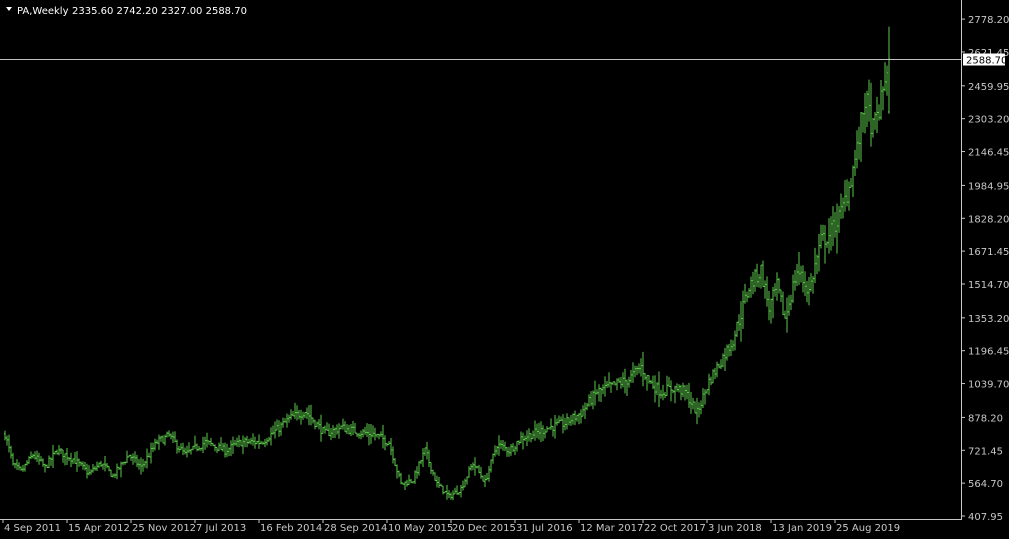 The height and width of the screenshot is (539, 1009). What do you see at coordinates (420, 528) in the screenshot?
I see `x-tick-label: 10 May 2015` at bounding box center [420, 528].